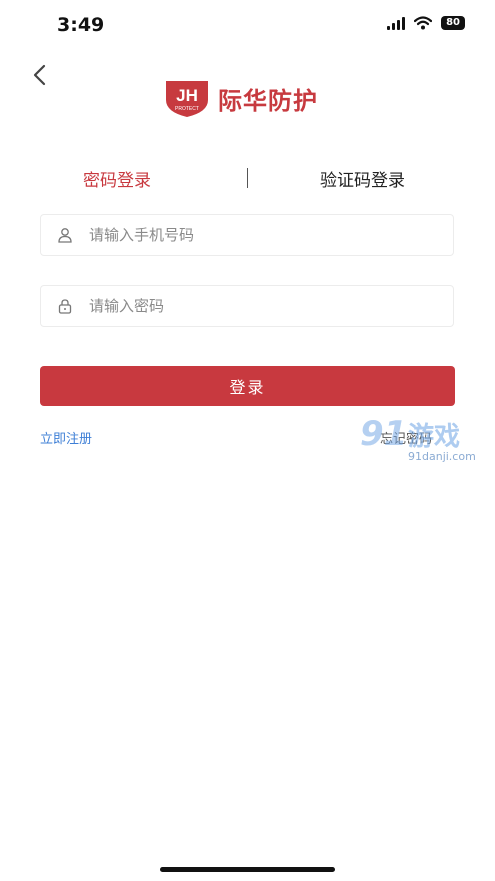 The width and height of the screenshot is (495, 881). What do you see at coordinates (247, 869) in the screenshot?
I see `home-indicator` at bounding box center [247, 869].